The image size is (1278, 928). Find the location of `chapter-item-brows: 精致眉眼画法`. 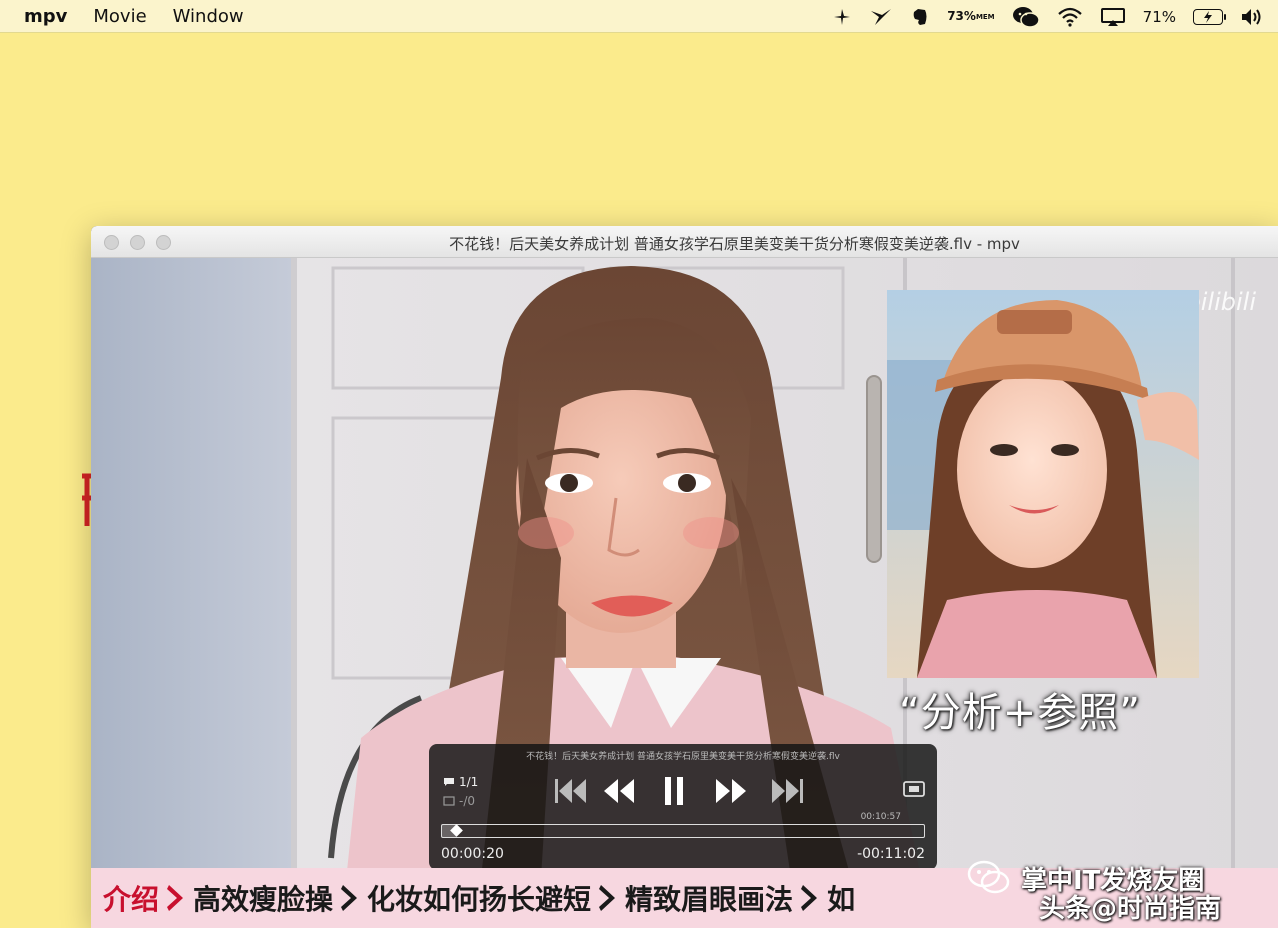

chapter-item-brows: 精致眉眼画法 is located at coordinates (709, 899).